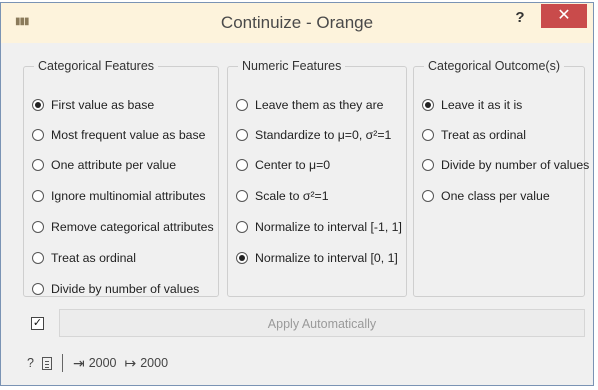 The height and width of the screenshot is (390, 598). What do you see at coordinates (128, 196) in the screenshot?
I see `radio-label: Ignore multinomial attributes` at bounding box center [128, 196].